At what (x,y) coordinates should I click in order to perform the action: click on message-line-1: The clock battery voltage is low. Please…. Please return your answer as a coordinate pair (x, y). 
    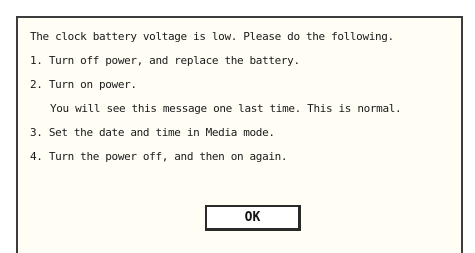
    Looking at the image, I should click on (212, 36).